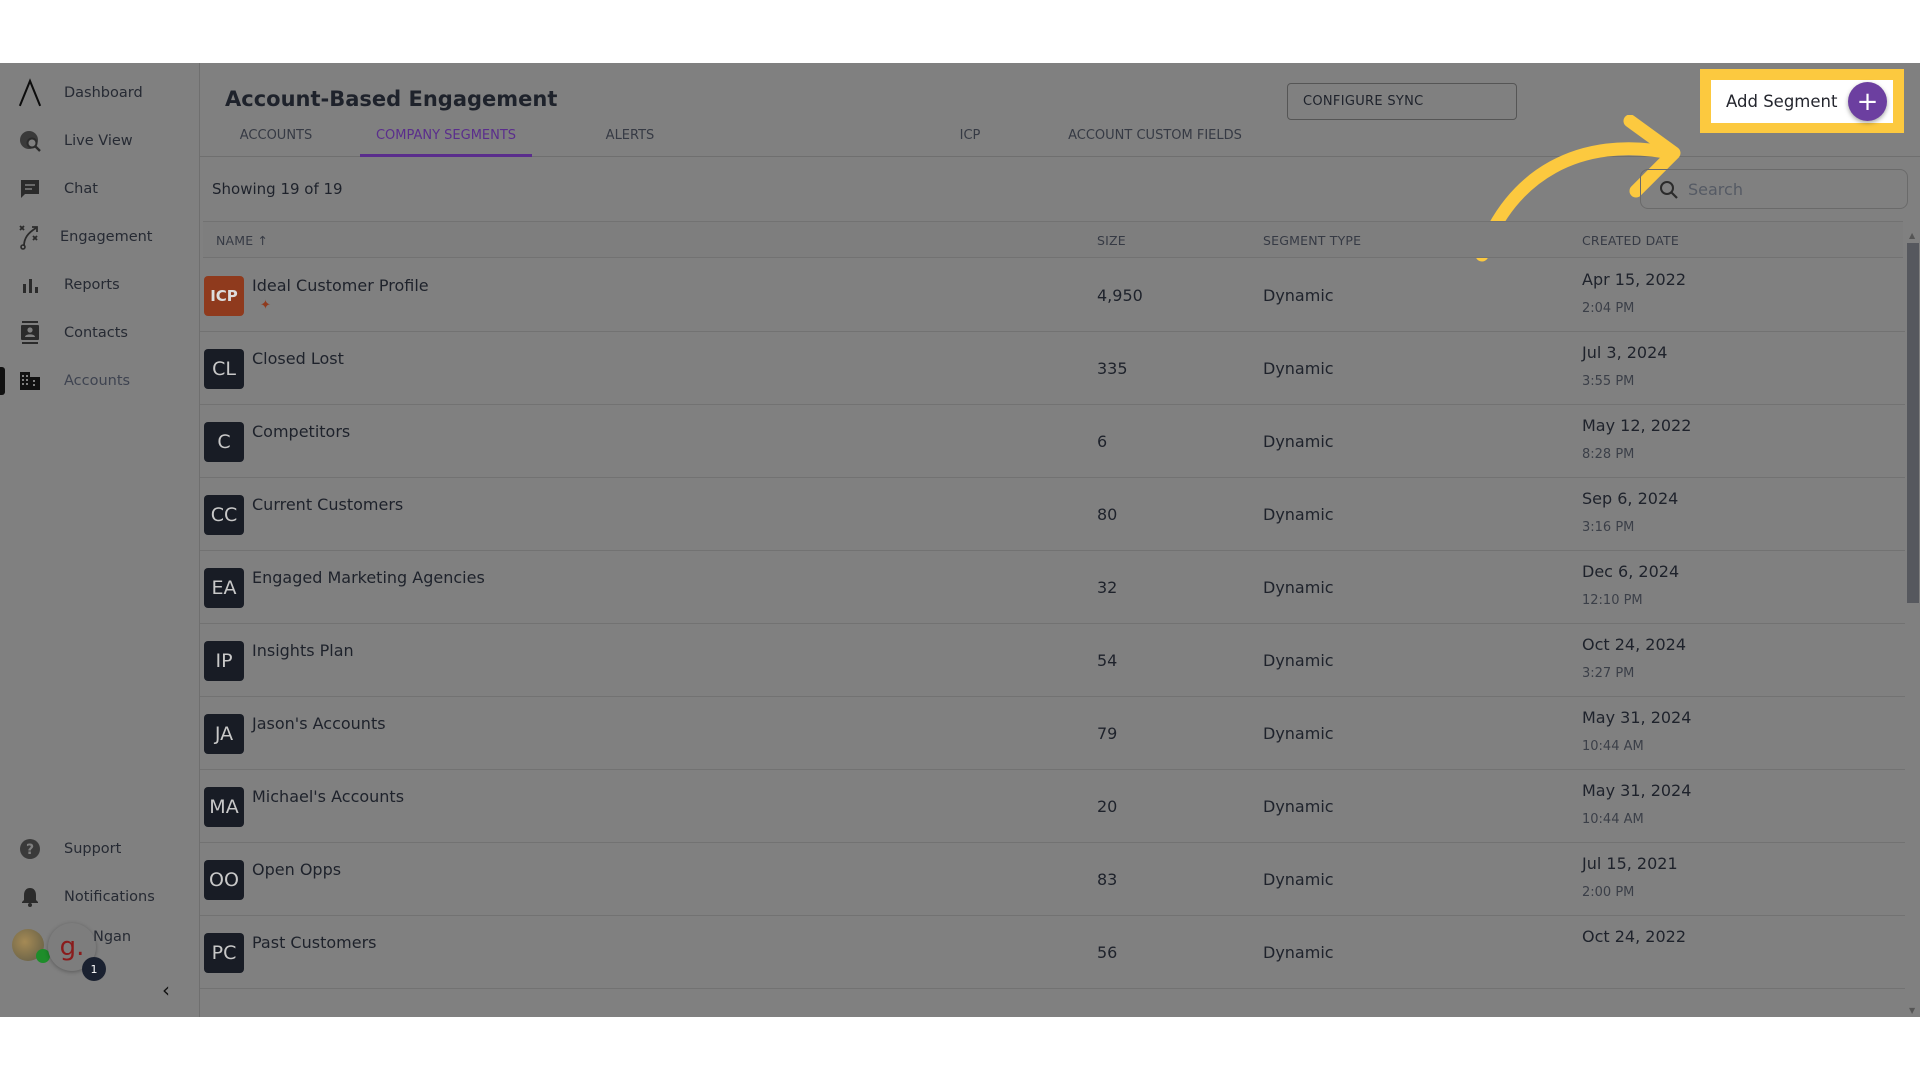 The image size is (1920, 1080). Describe the element at coordinates (1107, 733) in the screenshot. I see `segment-size: 79` at that location.